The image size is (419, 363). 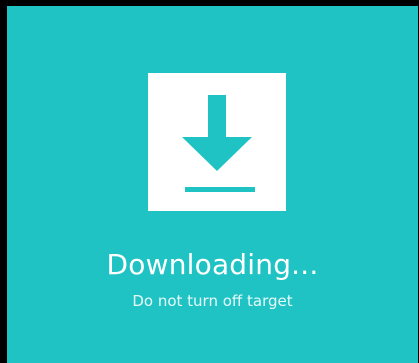 I want to click on download-icon-card, so click(x=217, y=142).